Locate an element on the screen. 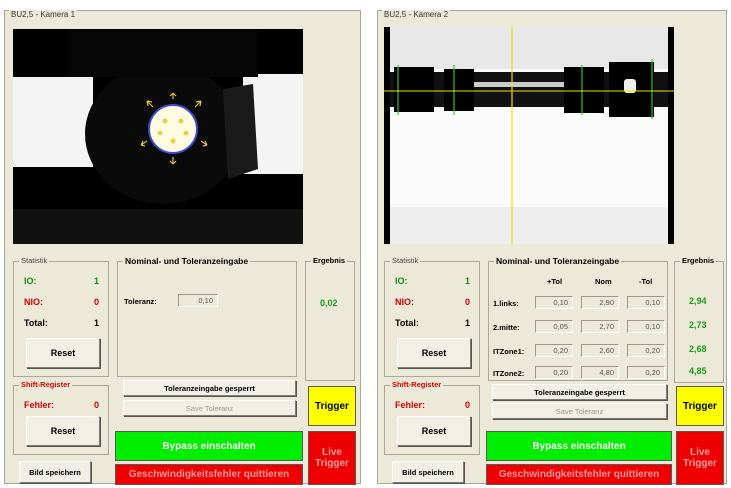  camera2-row3-nom-field: 2,60 is located at coordinates (600, 350).